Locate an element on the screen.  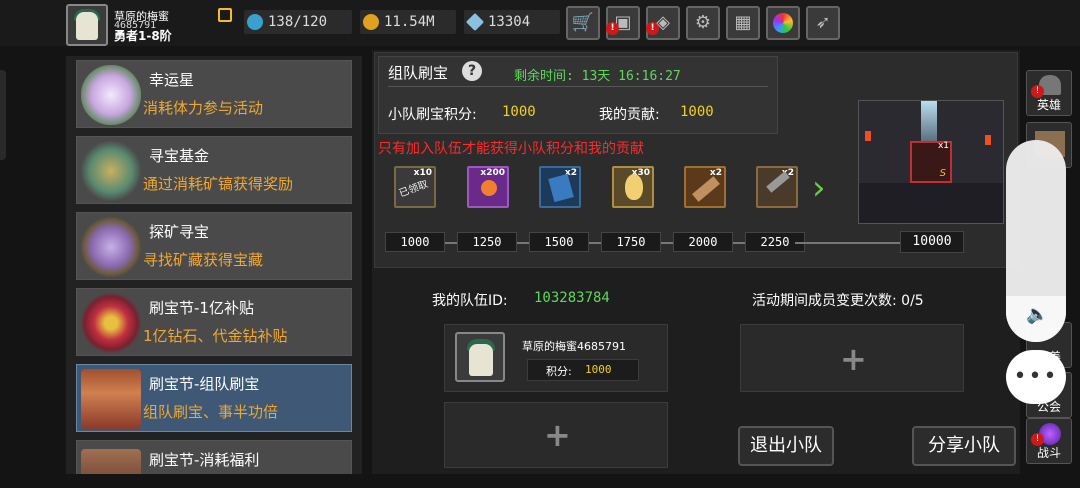
event-item-consume-bonus: 刷宝节-消耗福利 is located at coordinates (214, 457).